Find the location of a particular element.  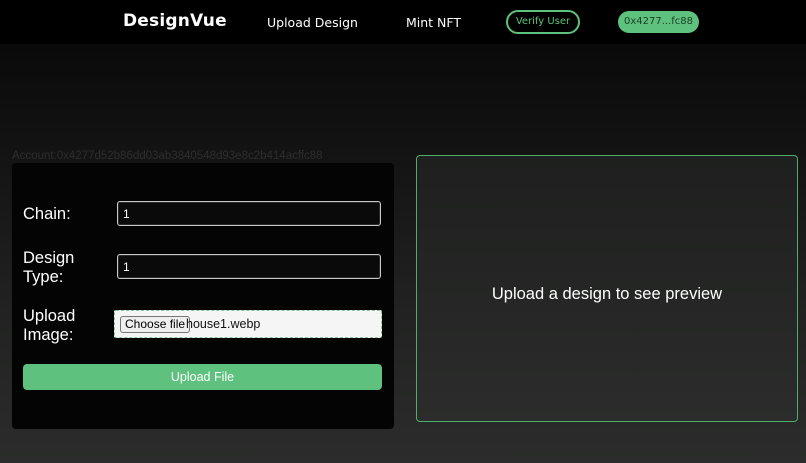

nav-link-upload-design: Upload Design is located at coordinates (312, 22).